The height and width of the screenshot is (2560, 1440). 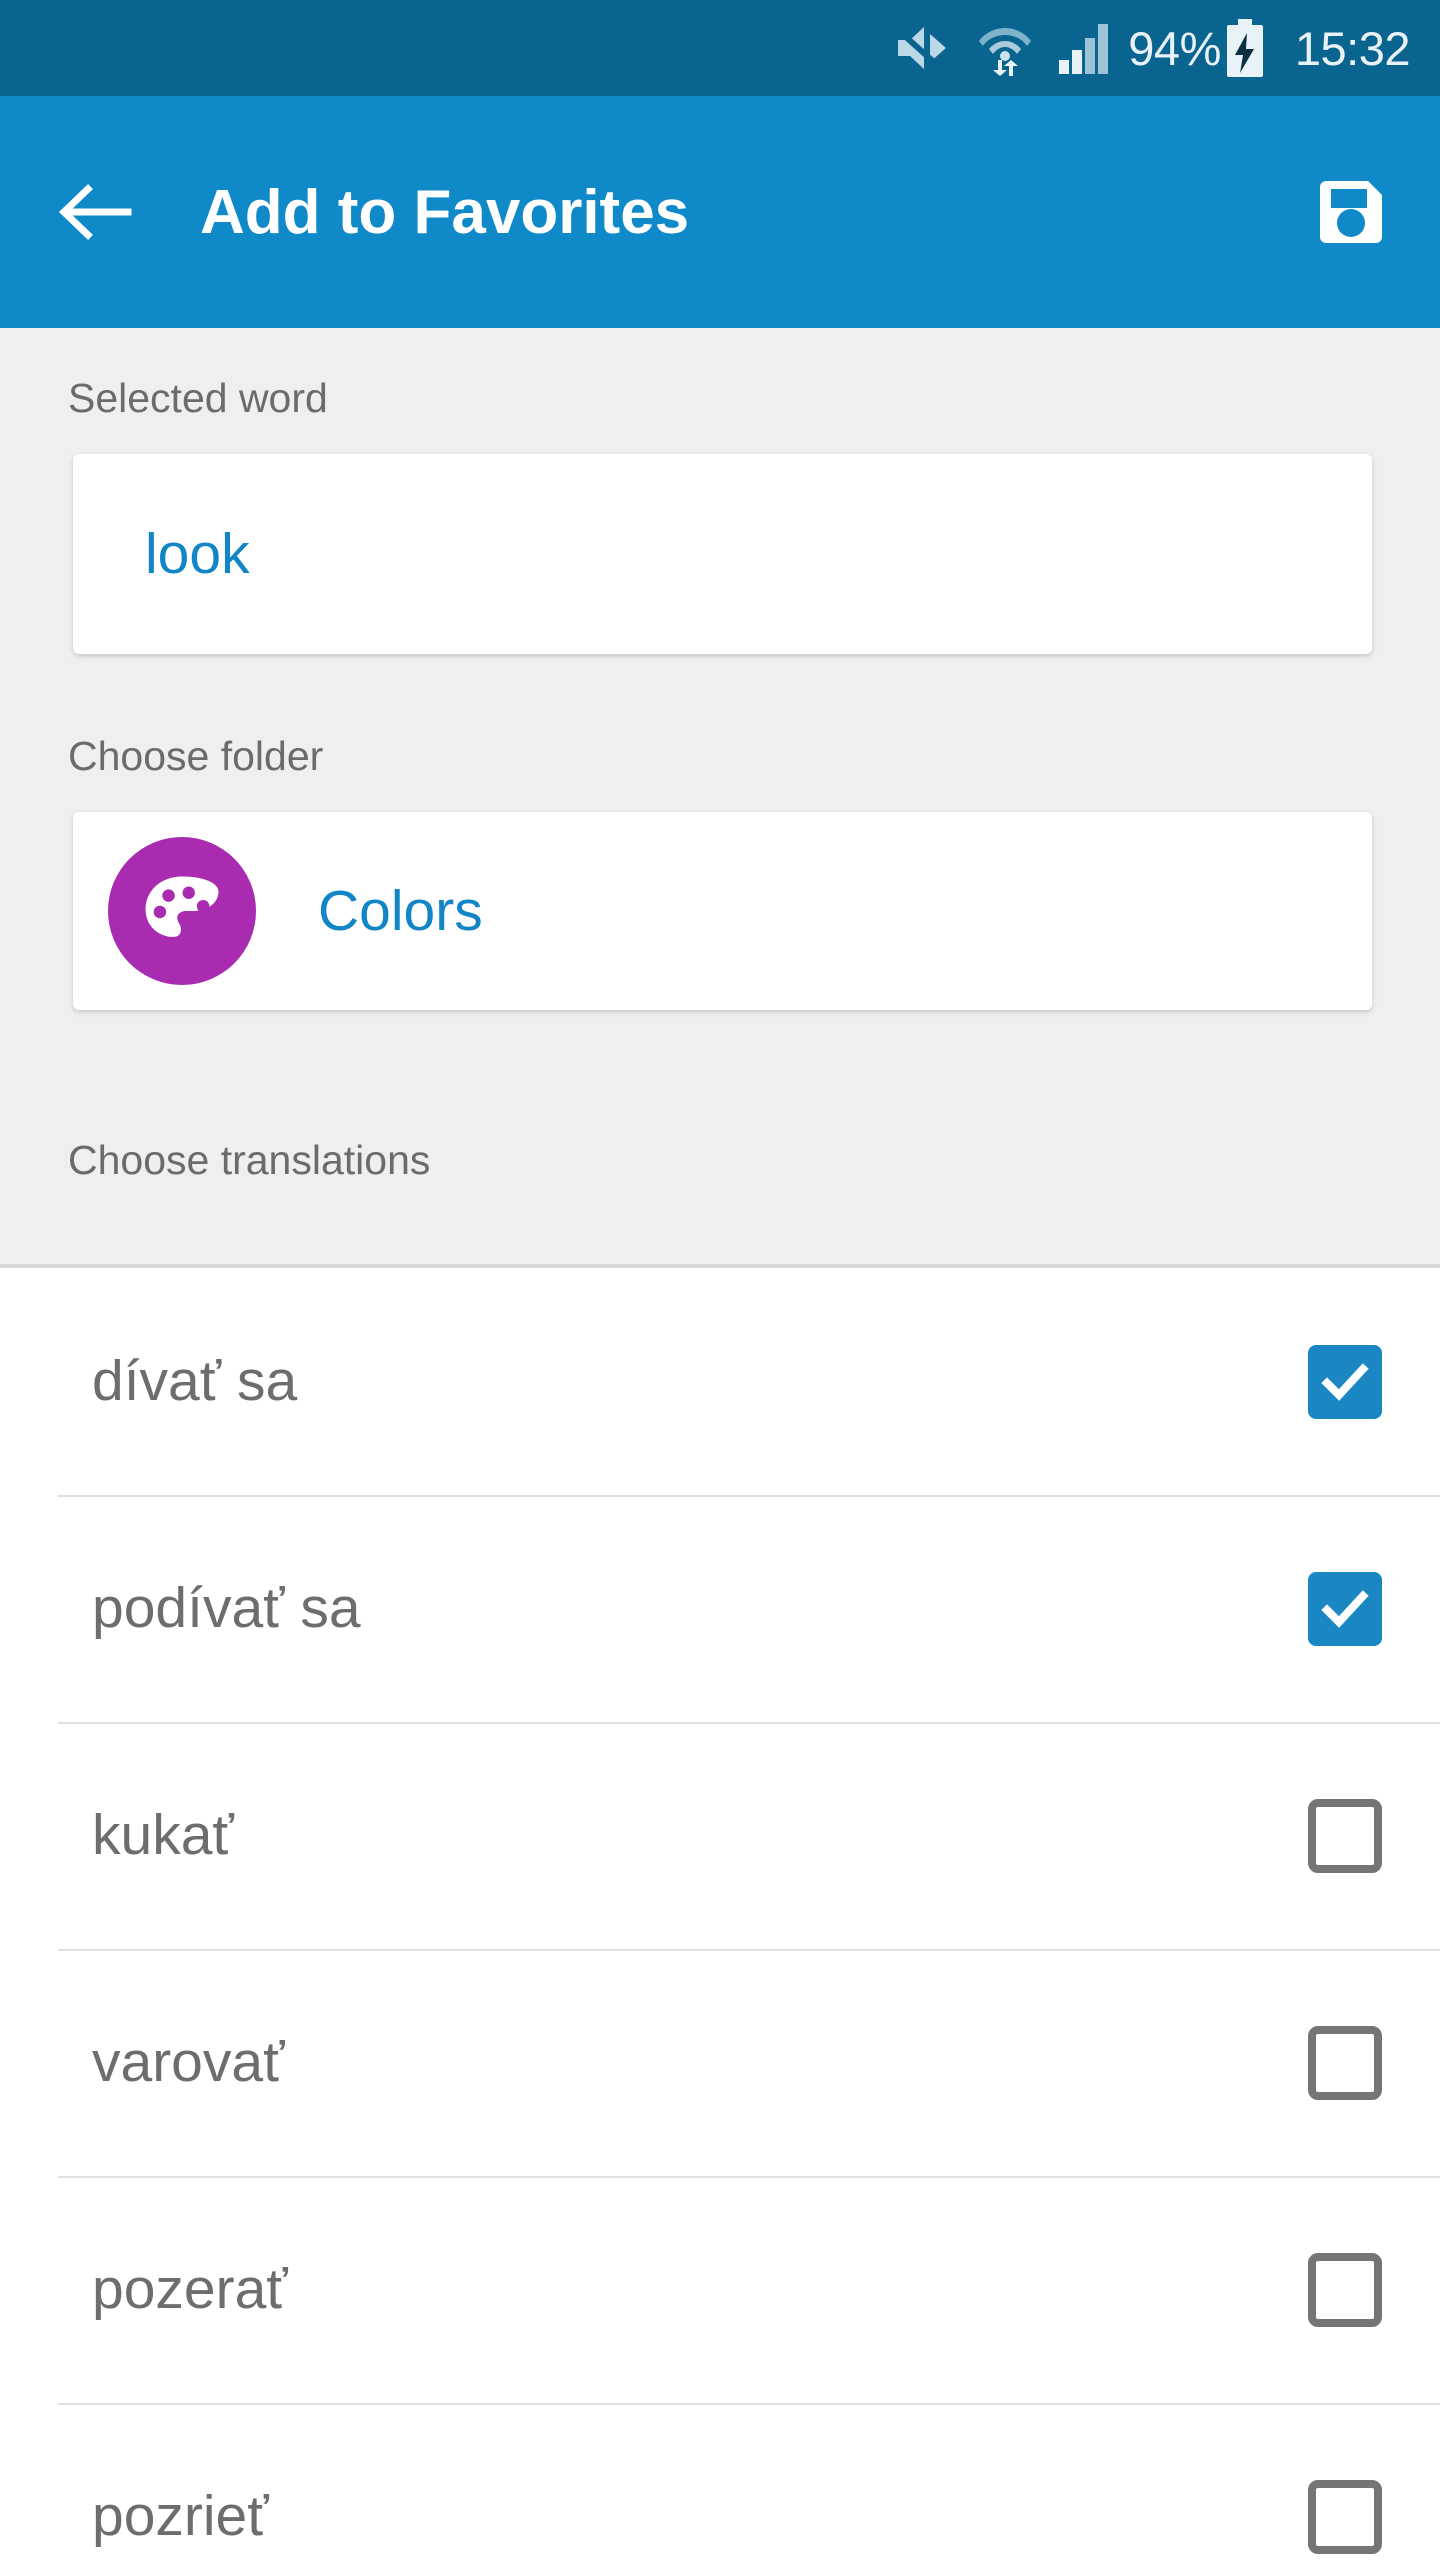 I want to click on cellular-signal-icon, so click(x=1084, y=48).